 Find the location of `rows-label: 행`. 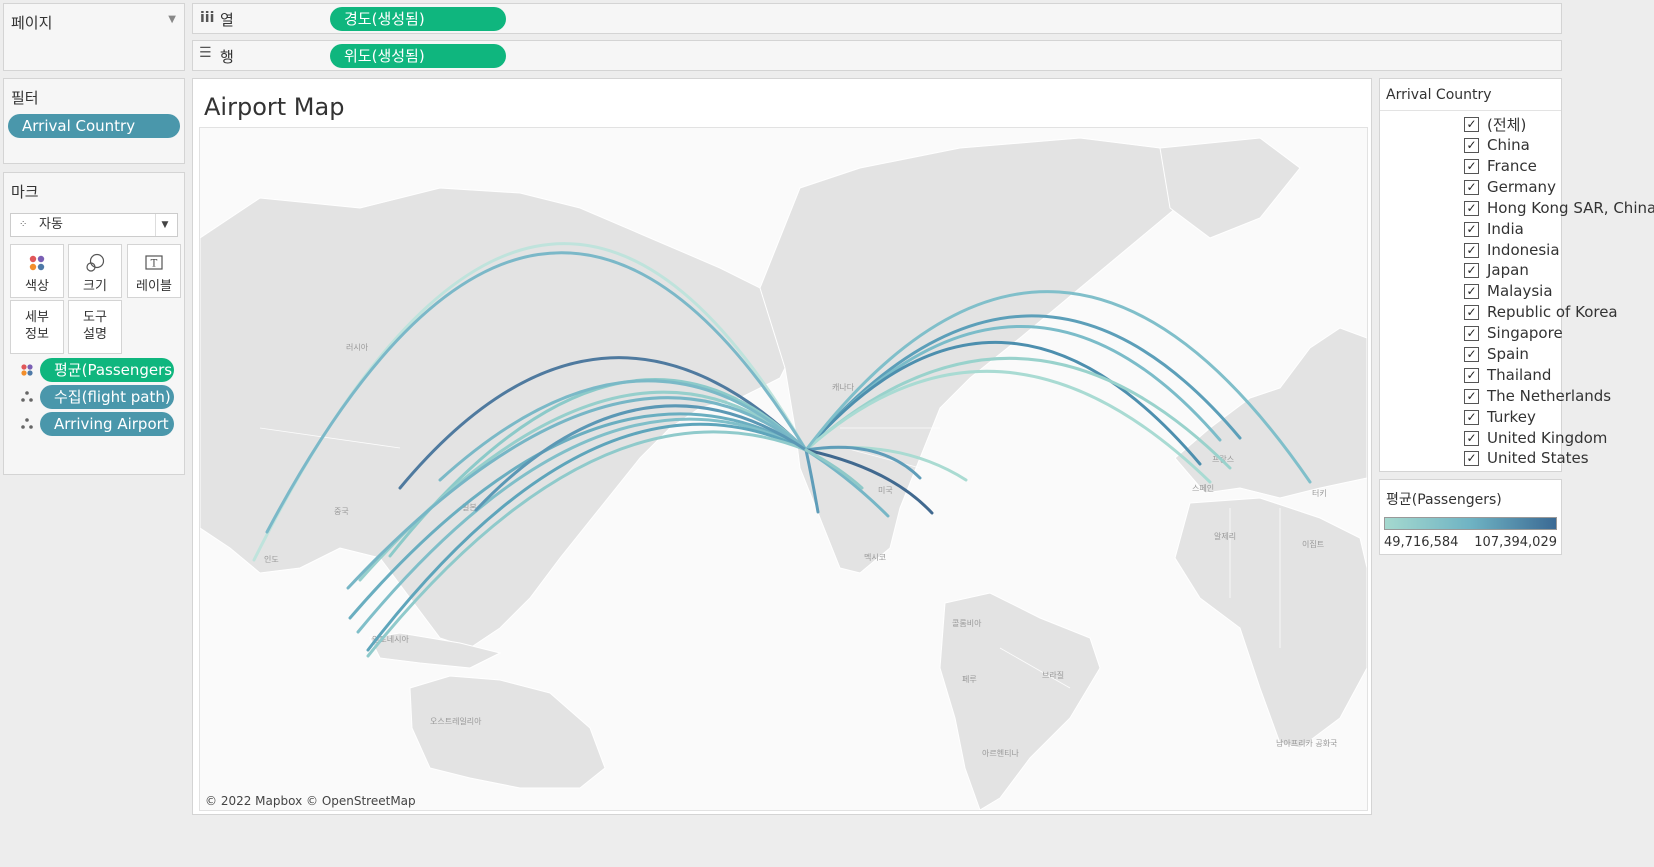

rows-label: 행 is located at coordinates (227, 57).